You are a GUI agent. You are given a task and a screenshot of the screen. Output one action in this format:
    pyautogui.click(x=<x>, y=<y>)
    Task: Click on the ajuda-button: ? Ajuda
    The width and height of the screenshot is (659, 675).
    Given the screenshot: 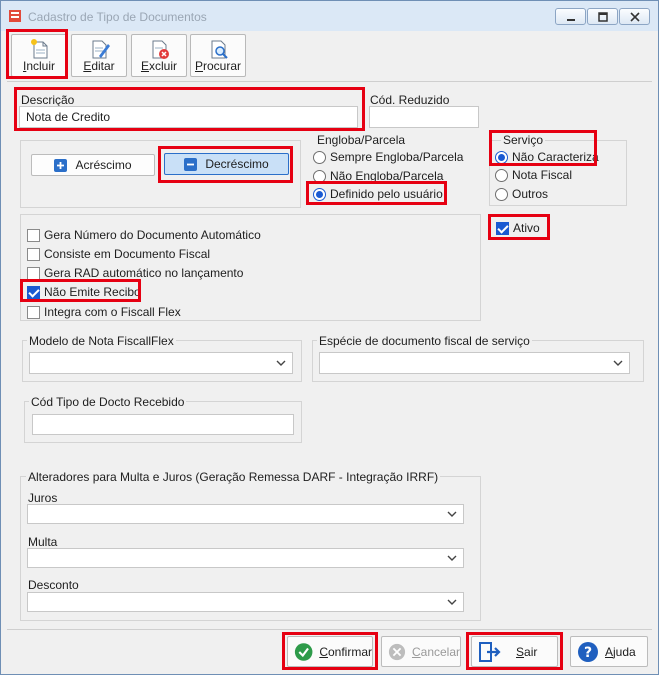 What is the action you would take?
    pyautogui.click(x=609, y=651)
    